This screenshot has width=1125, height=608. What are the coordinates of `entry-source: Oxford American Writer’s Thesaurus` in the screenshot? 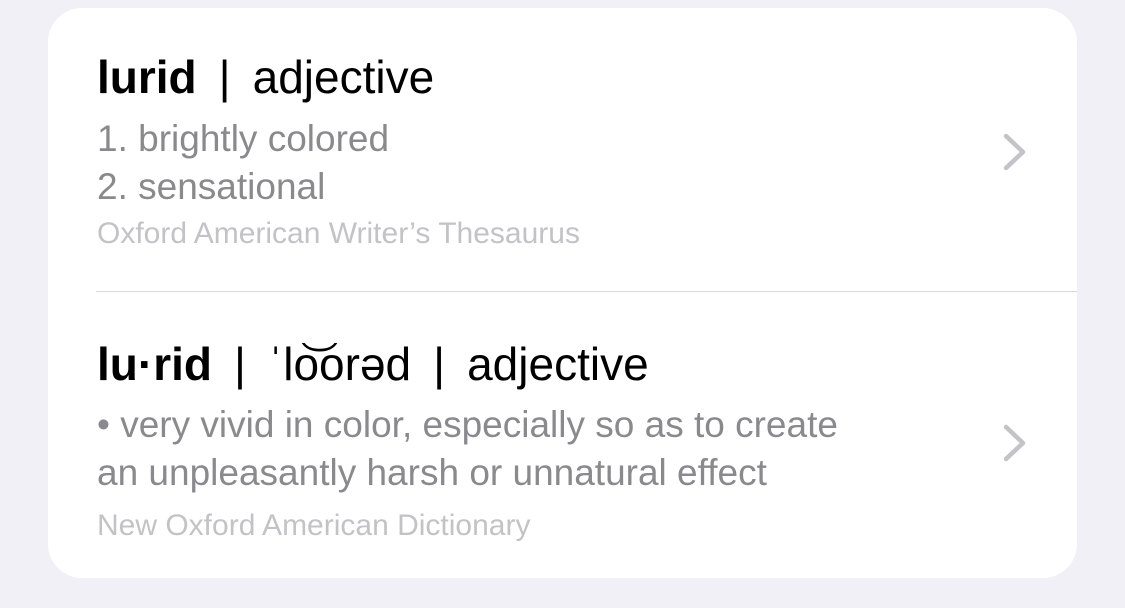 It's located at (338, 233).